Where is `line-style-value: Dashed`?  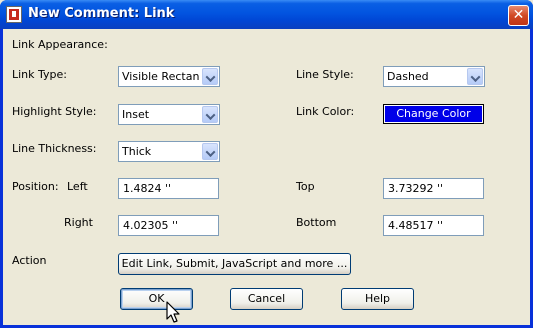
line-style-value: Dashed is located at coordinates (408, 76).